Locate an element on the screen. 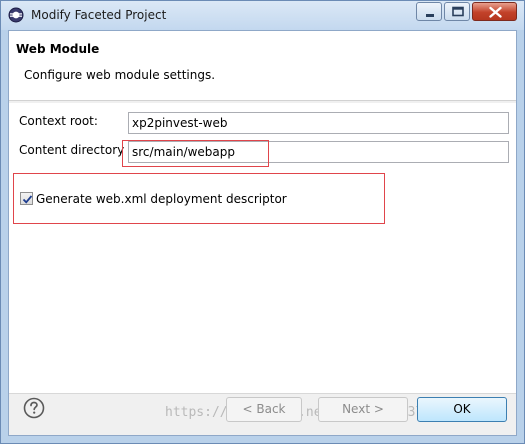 This screenshot has width=525, height=444. generate-descriptor-label: Generate web.xml deployment descriptor is located at coordinates (161, 199).